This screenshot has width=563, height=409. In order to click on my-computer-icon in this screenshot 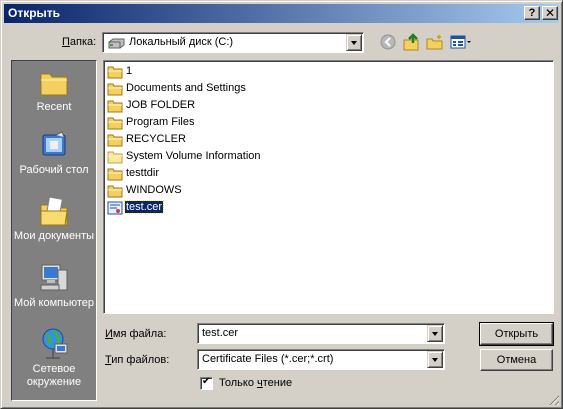, I will do `click(54, 277)`.